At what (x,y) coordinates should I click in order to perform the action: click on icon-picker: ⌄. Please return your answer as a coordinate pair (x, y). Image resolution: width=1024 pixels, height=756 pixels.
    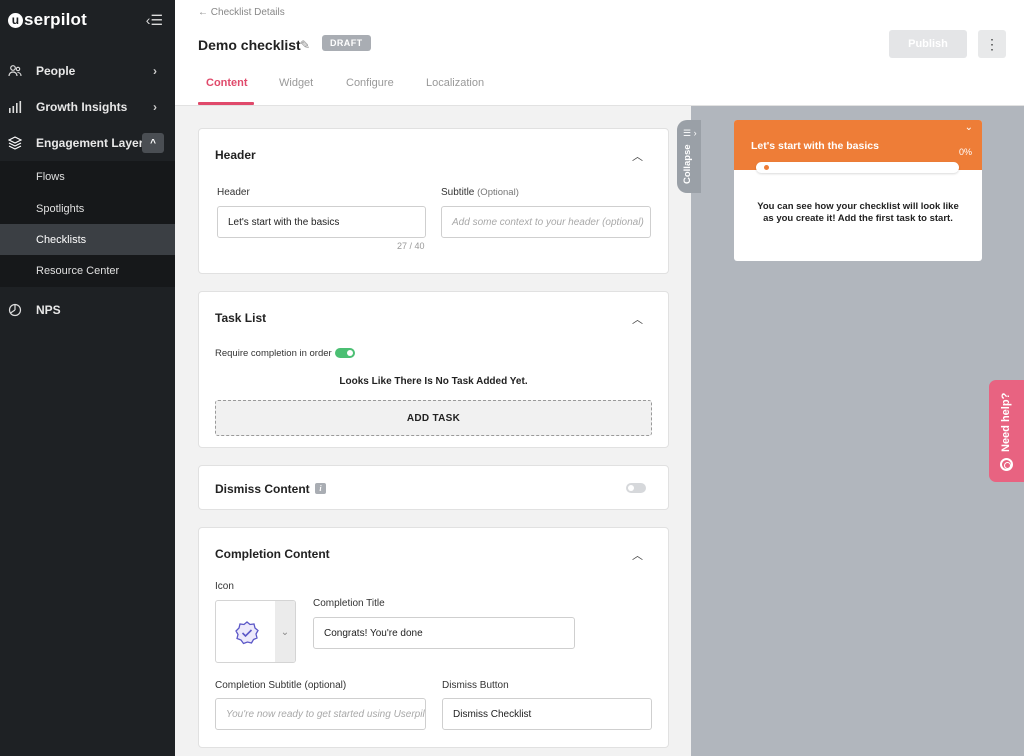
    Looking at the image, I should click on (255, 631).